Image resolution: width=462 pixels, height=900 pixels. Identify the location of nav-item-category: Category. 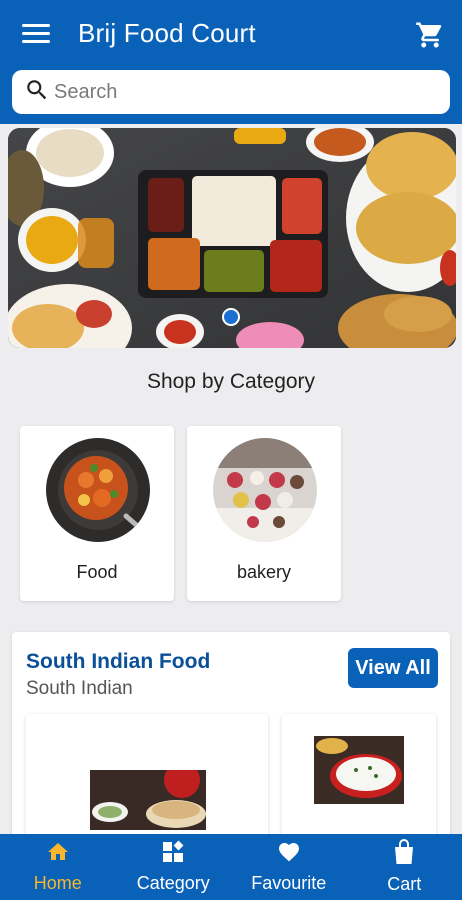
(174, 867).